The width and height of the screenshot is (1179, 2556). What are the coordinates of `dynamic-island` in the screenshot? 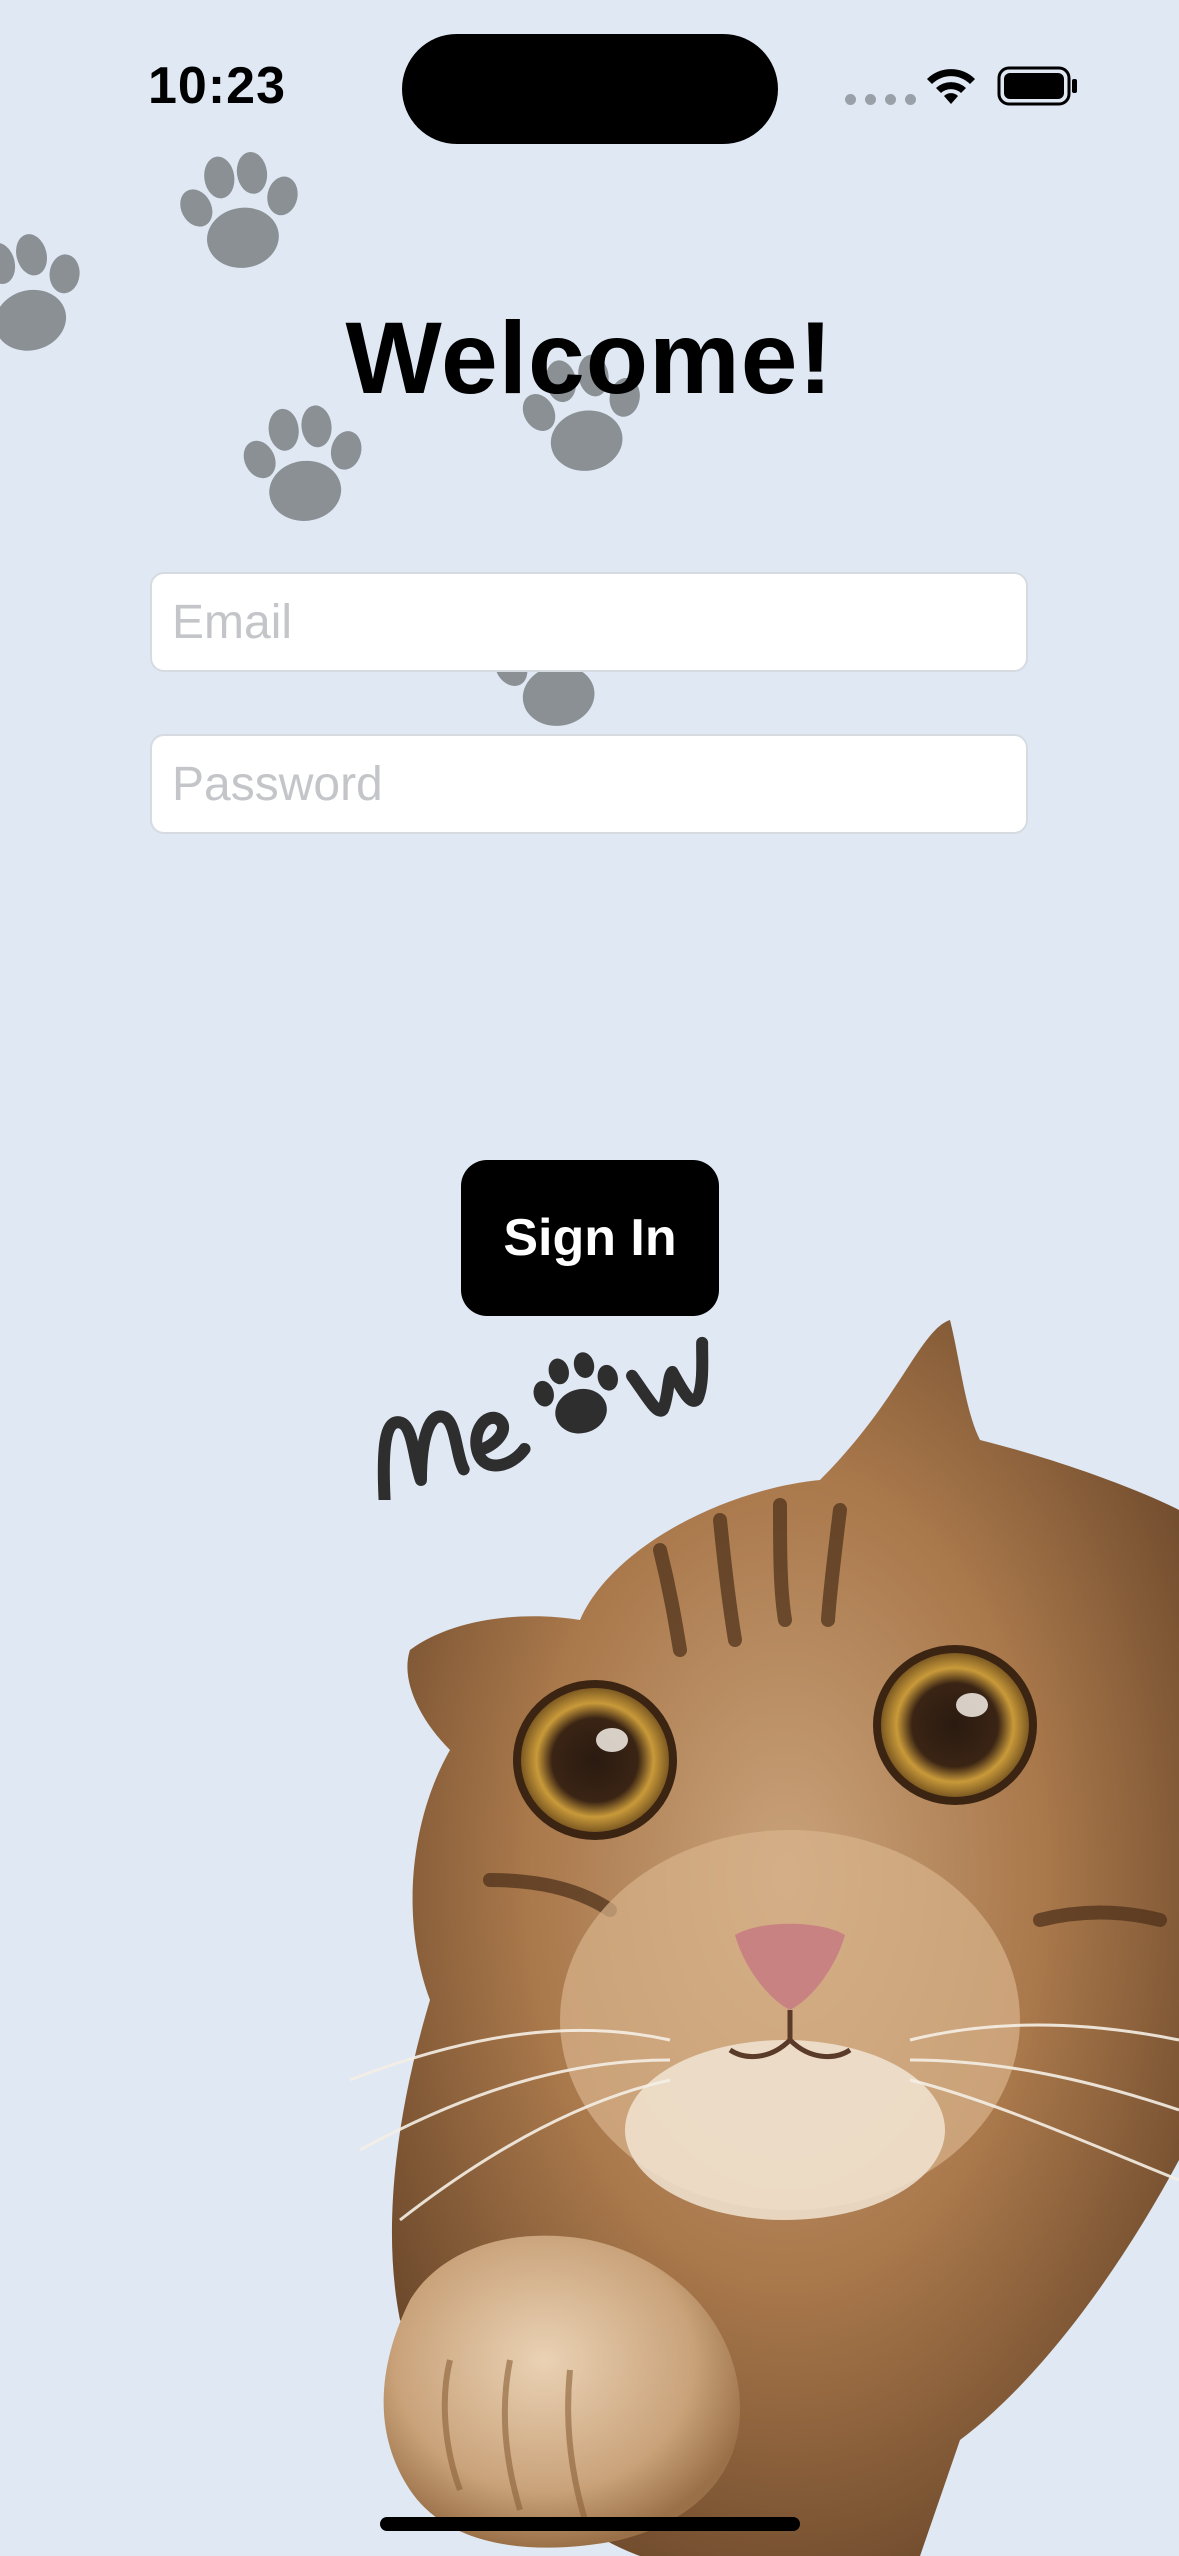 It's located at (590, 89).